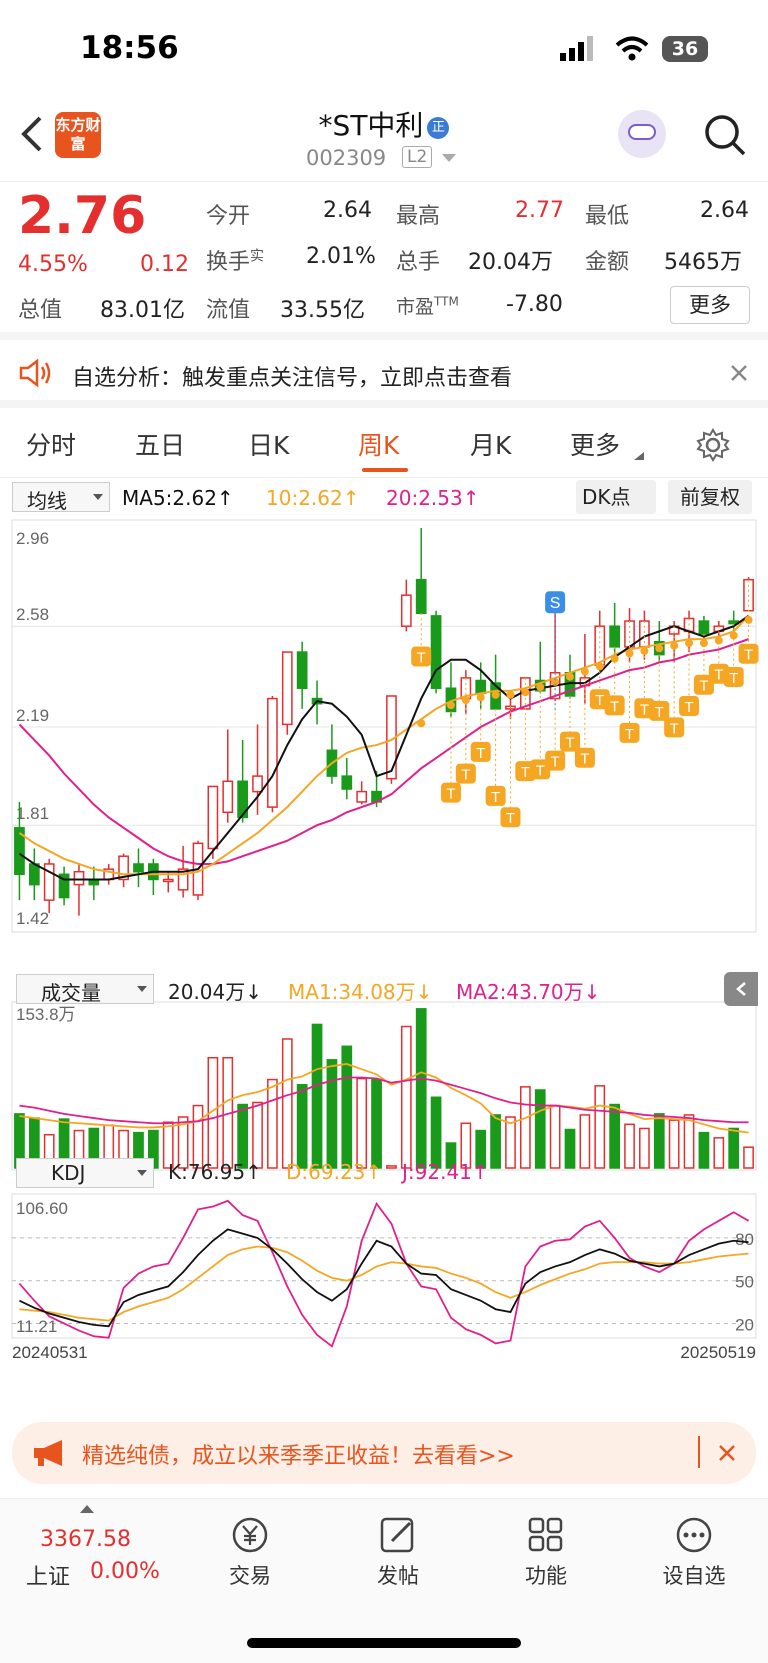 This screenshot has width=768, height=1663. I want to click on tab-more: 更多, so click(595, 444).